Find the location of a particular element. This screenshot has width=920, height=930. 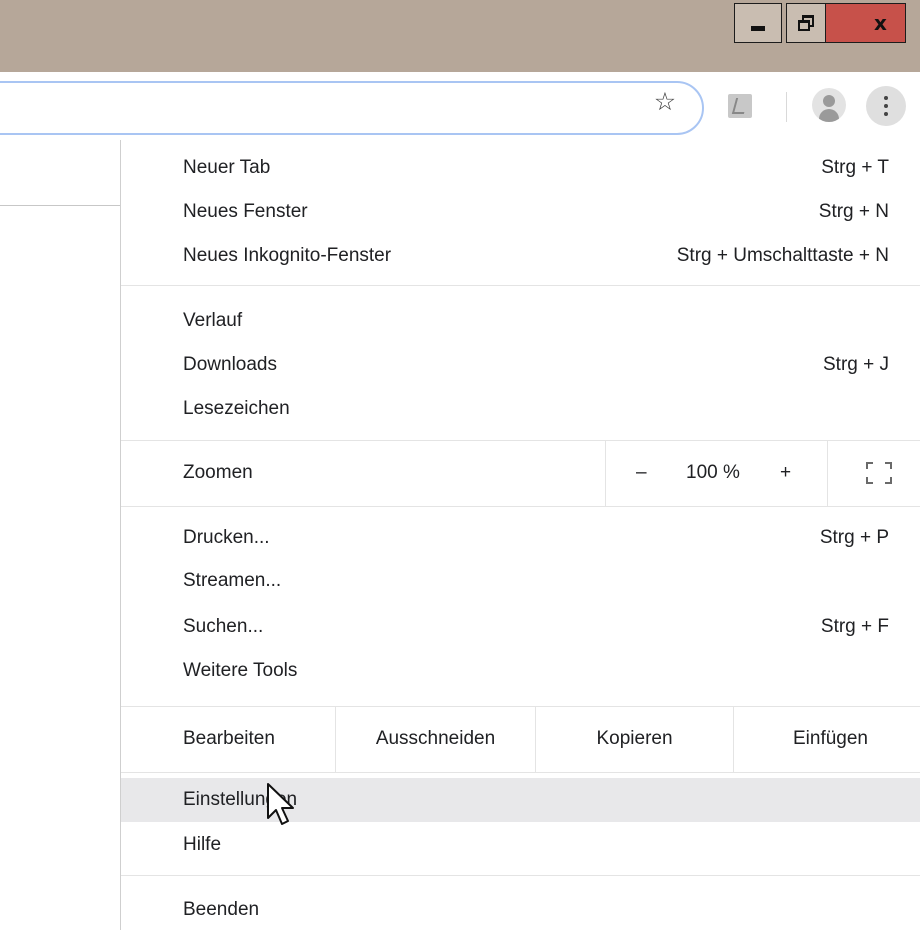

close-button: x is located at coordinates (866, 23).